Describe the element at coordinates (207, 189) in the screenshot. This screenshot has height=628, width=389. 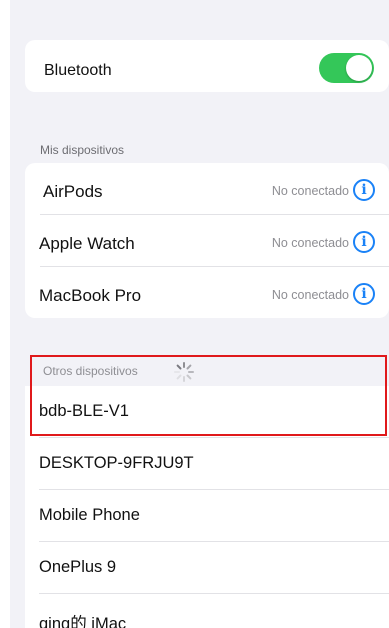
I see `device-row-airpods: AirPods No conectado i` at that location.